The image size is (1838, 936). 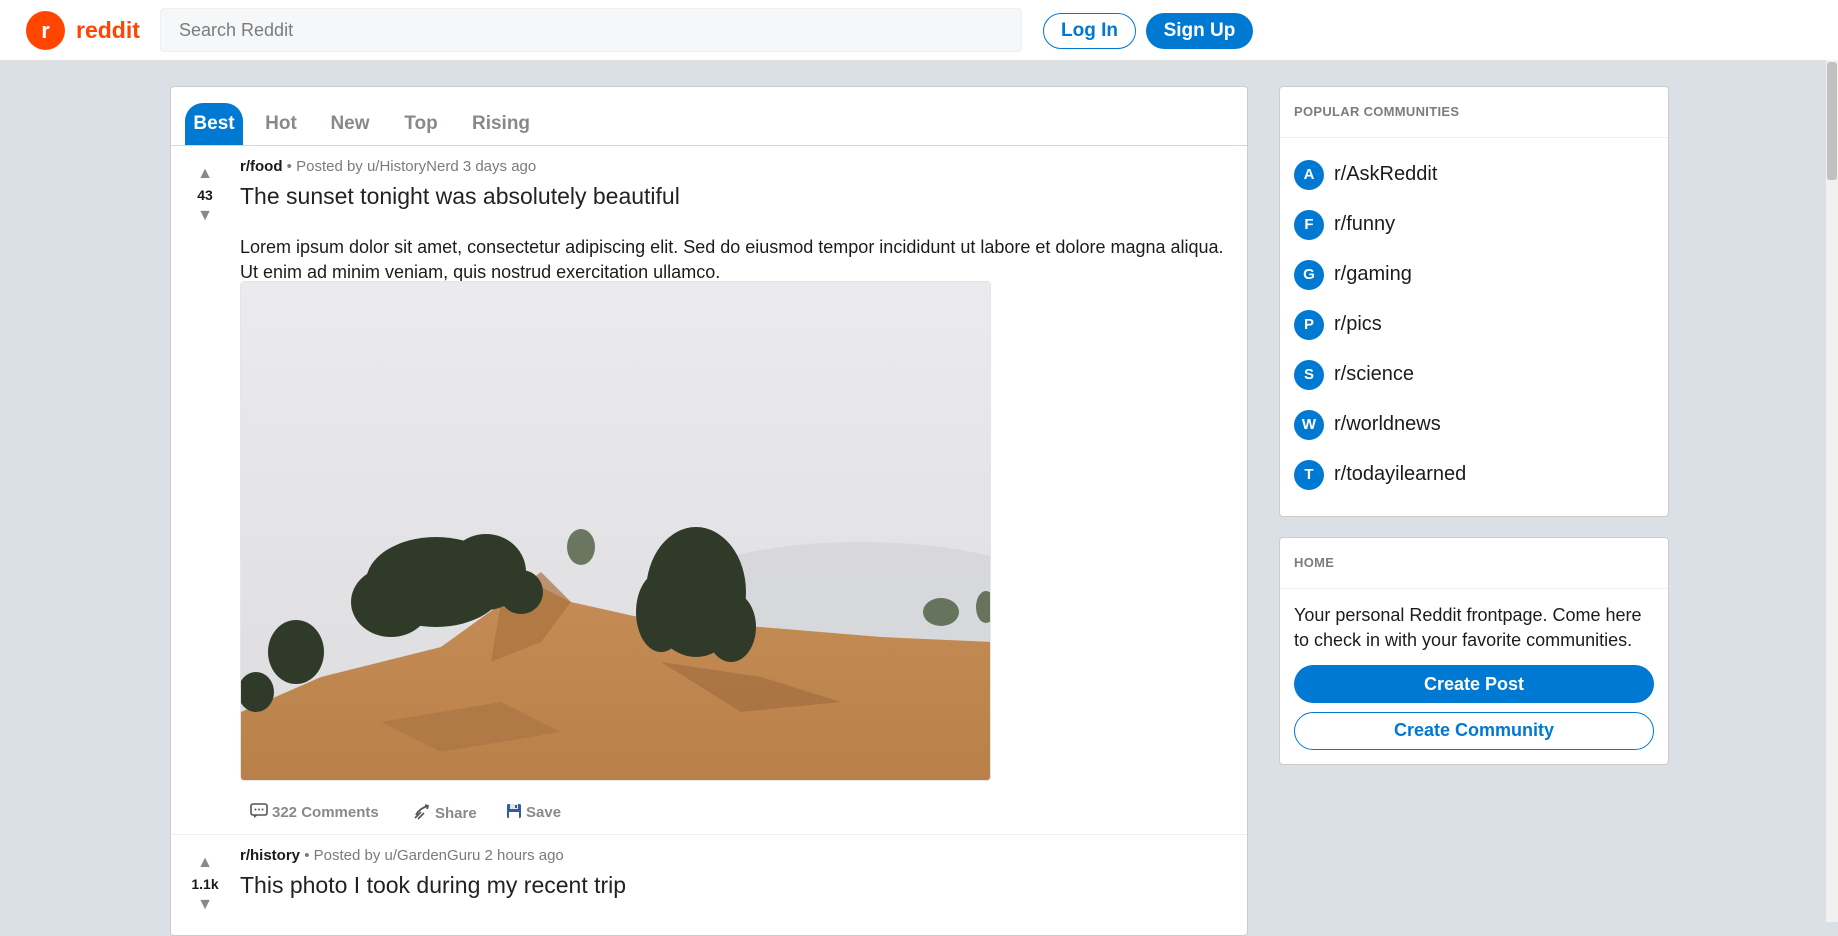 I want to click on vote-column: ▲ 43 ▼, so click(x=205, y=195).